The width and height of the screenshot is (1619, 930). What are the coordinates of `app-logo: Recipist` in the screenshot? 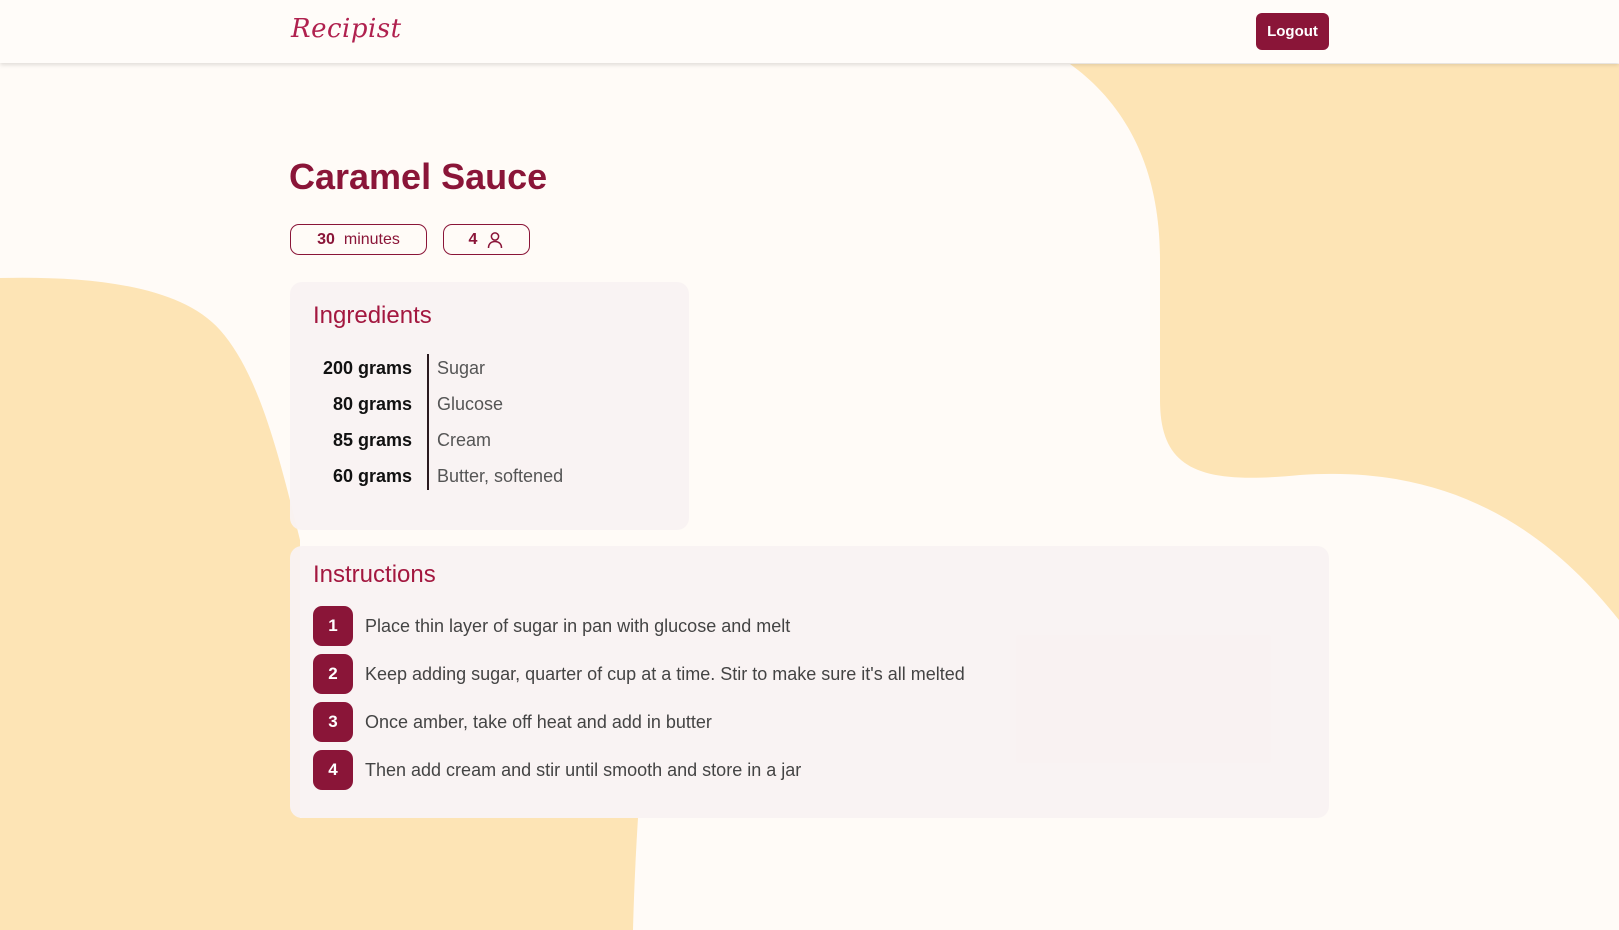 It's located at (346, 29).